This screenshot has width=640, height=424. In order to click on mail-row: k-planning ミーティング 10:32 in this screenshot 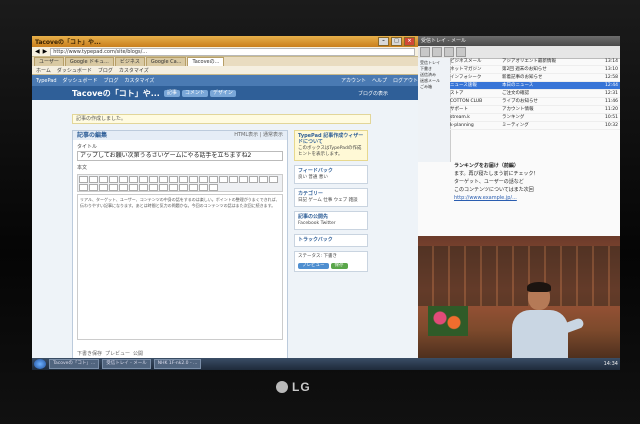, I will do `click(535, 126)`.